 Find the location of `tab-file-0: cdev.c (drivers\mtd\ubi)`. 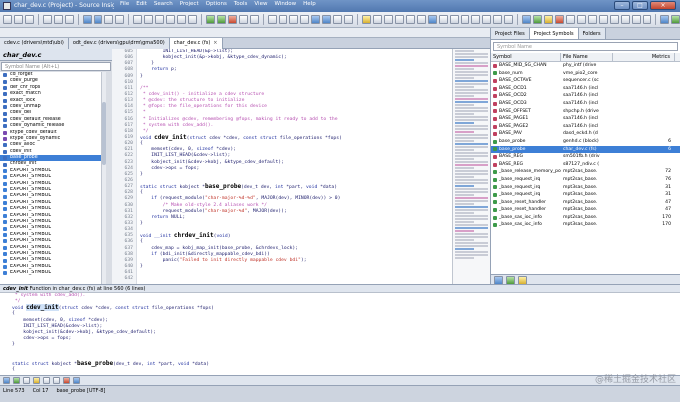

tab-file-0: cdev.c (drivers\mtd\ubi) is located at coordinates (34, 43).